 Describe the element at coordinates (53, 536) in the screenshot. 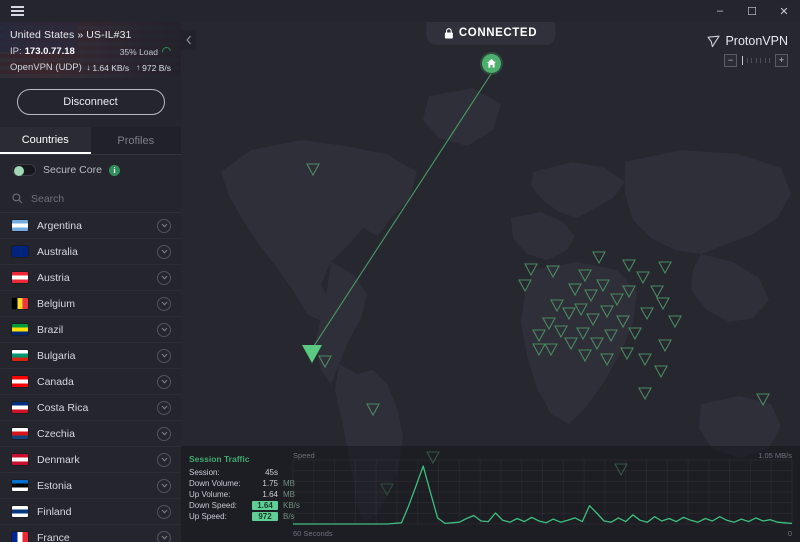

I see `country-name: France` at that location.